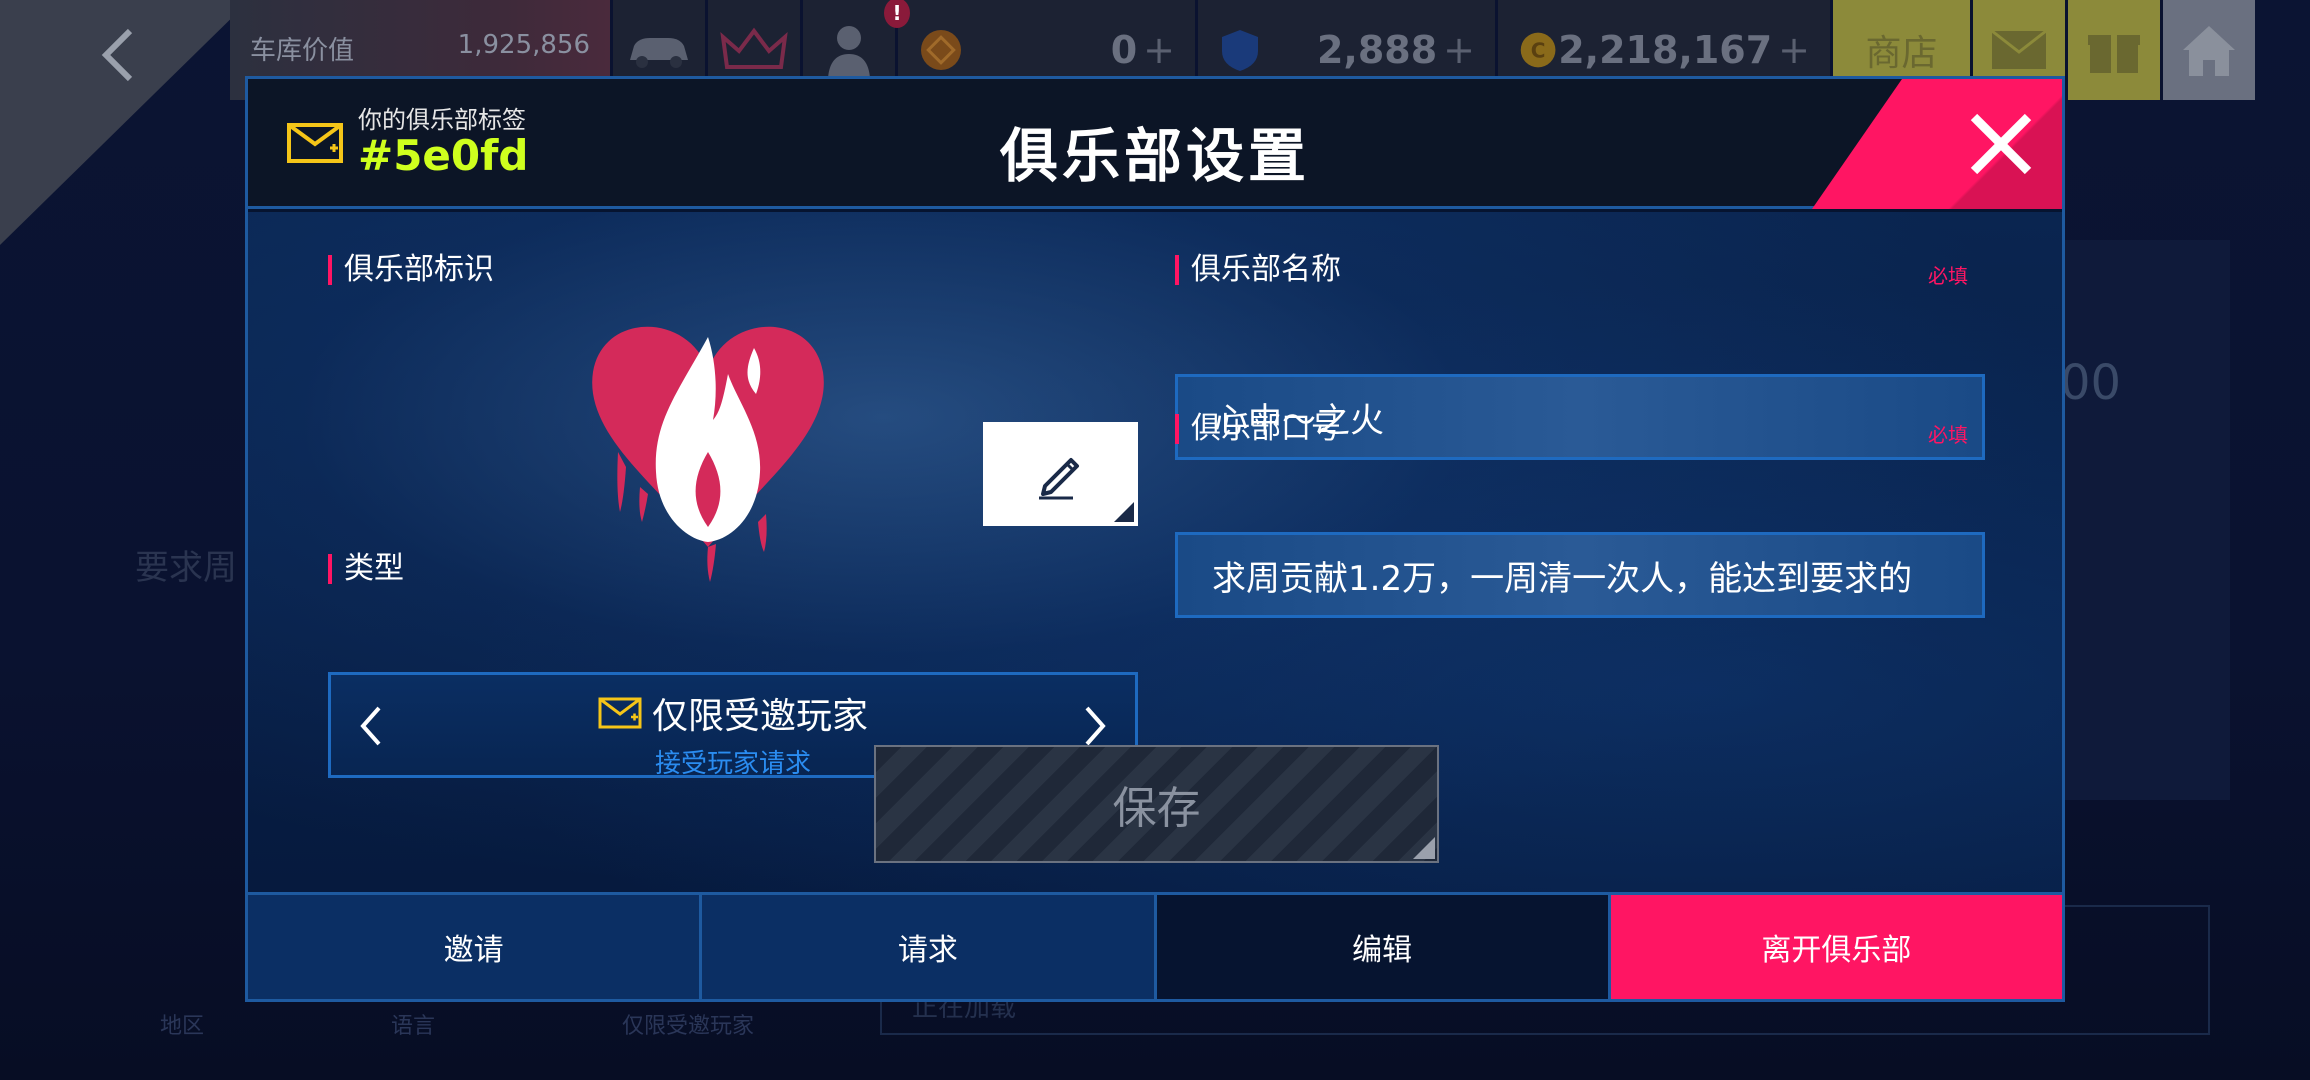 This screenshot has width=2310, height=1080. Describe the element at coordinates (1240, 50) in the screenshot. I see `shield-icon` at that location.